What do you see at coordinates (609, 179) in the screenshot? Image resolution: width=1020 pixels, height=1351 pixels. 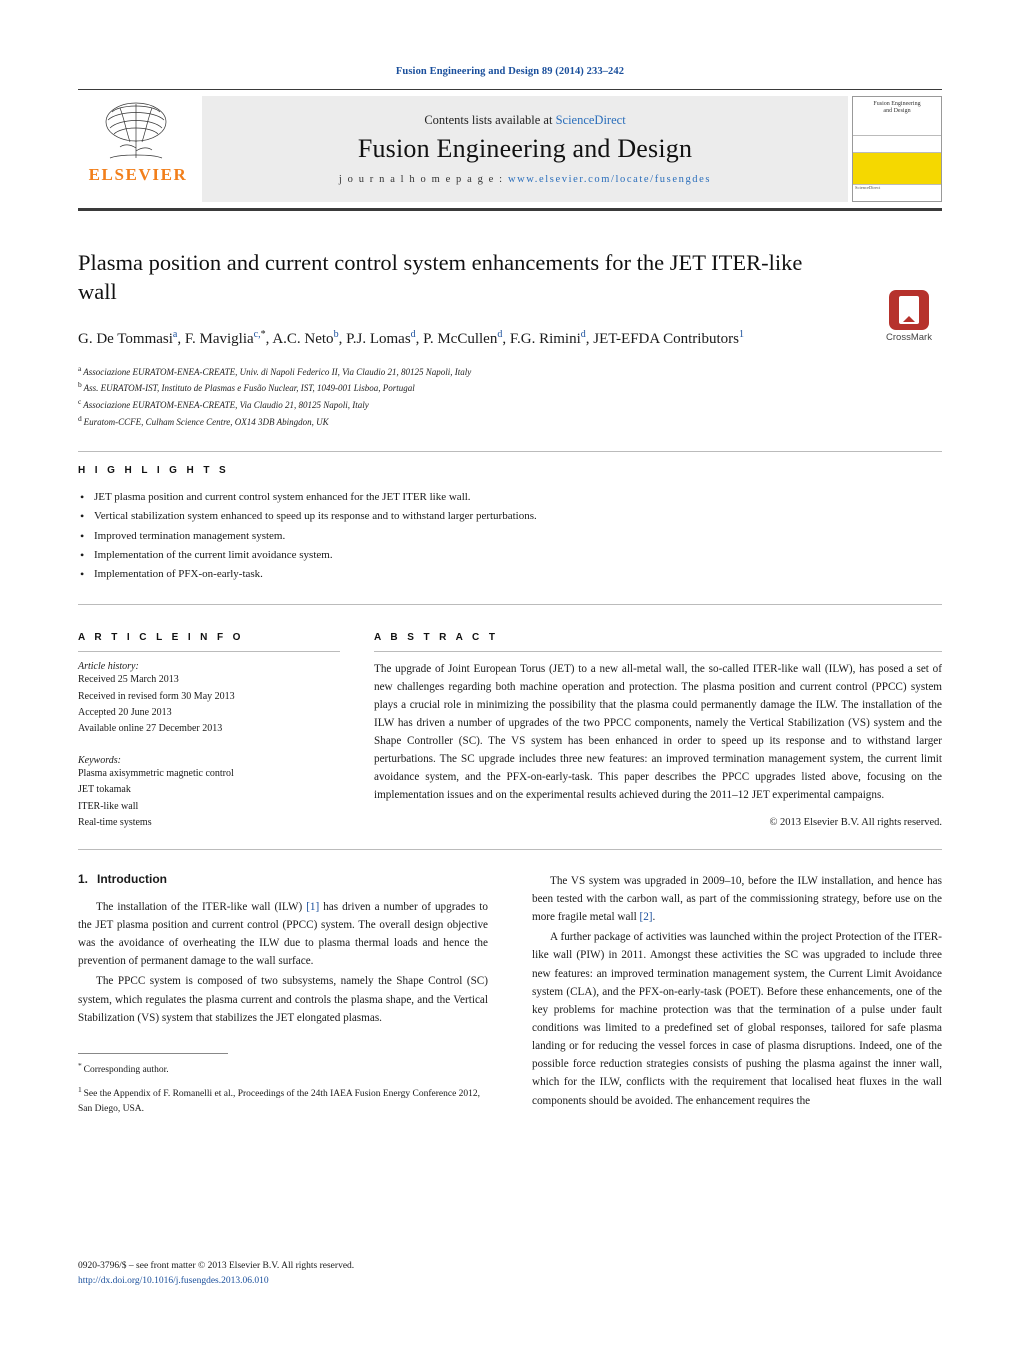 I see `homepage-url: www.elsevier.com/locate/fusengdes` at bounding box center [609, 179].